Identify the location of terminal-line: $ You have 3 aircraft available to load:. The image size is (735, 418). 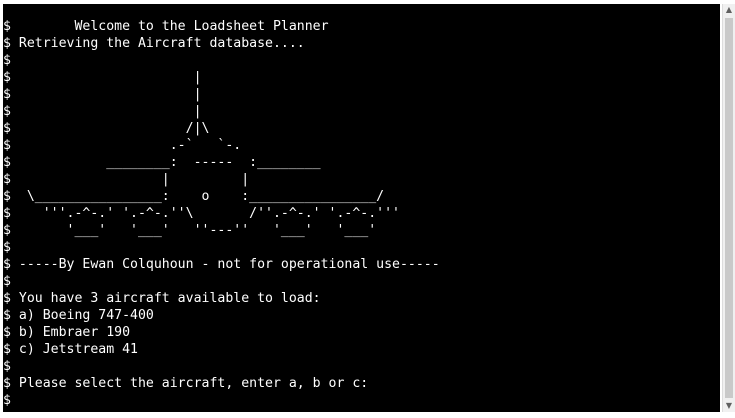
(221, 298).